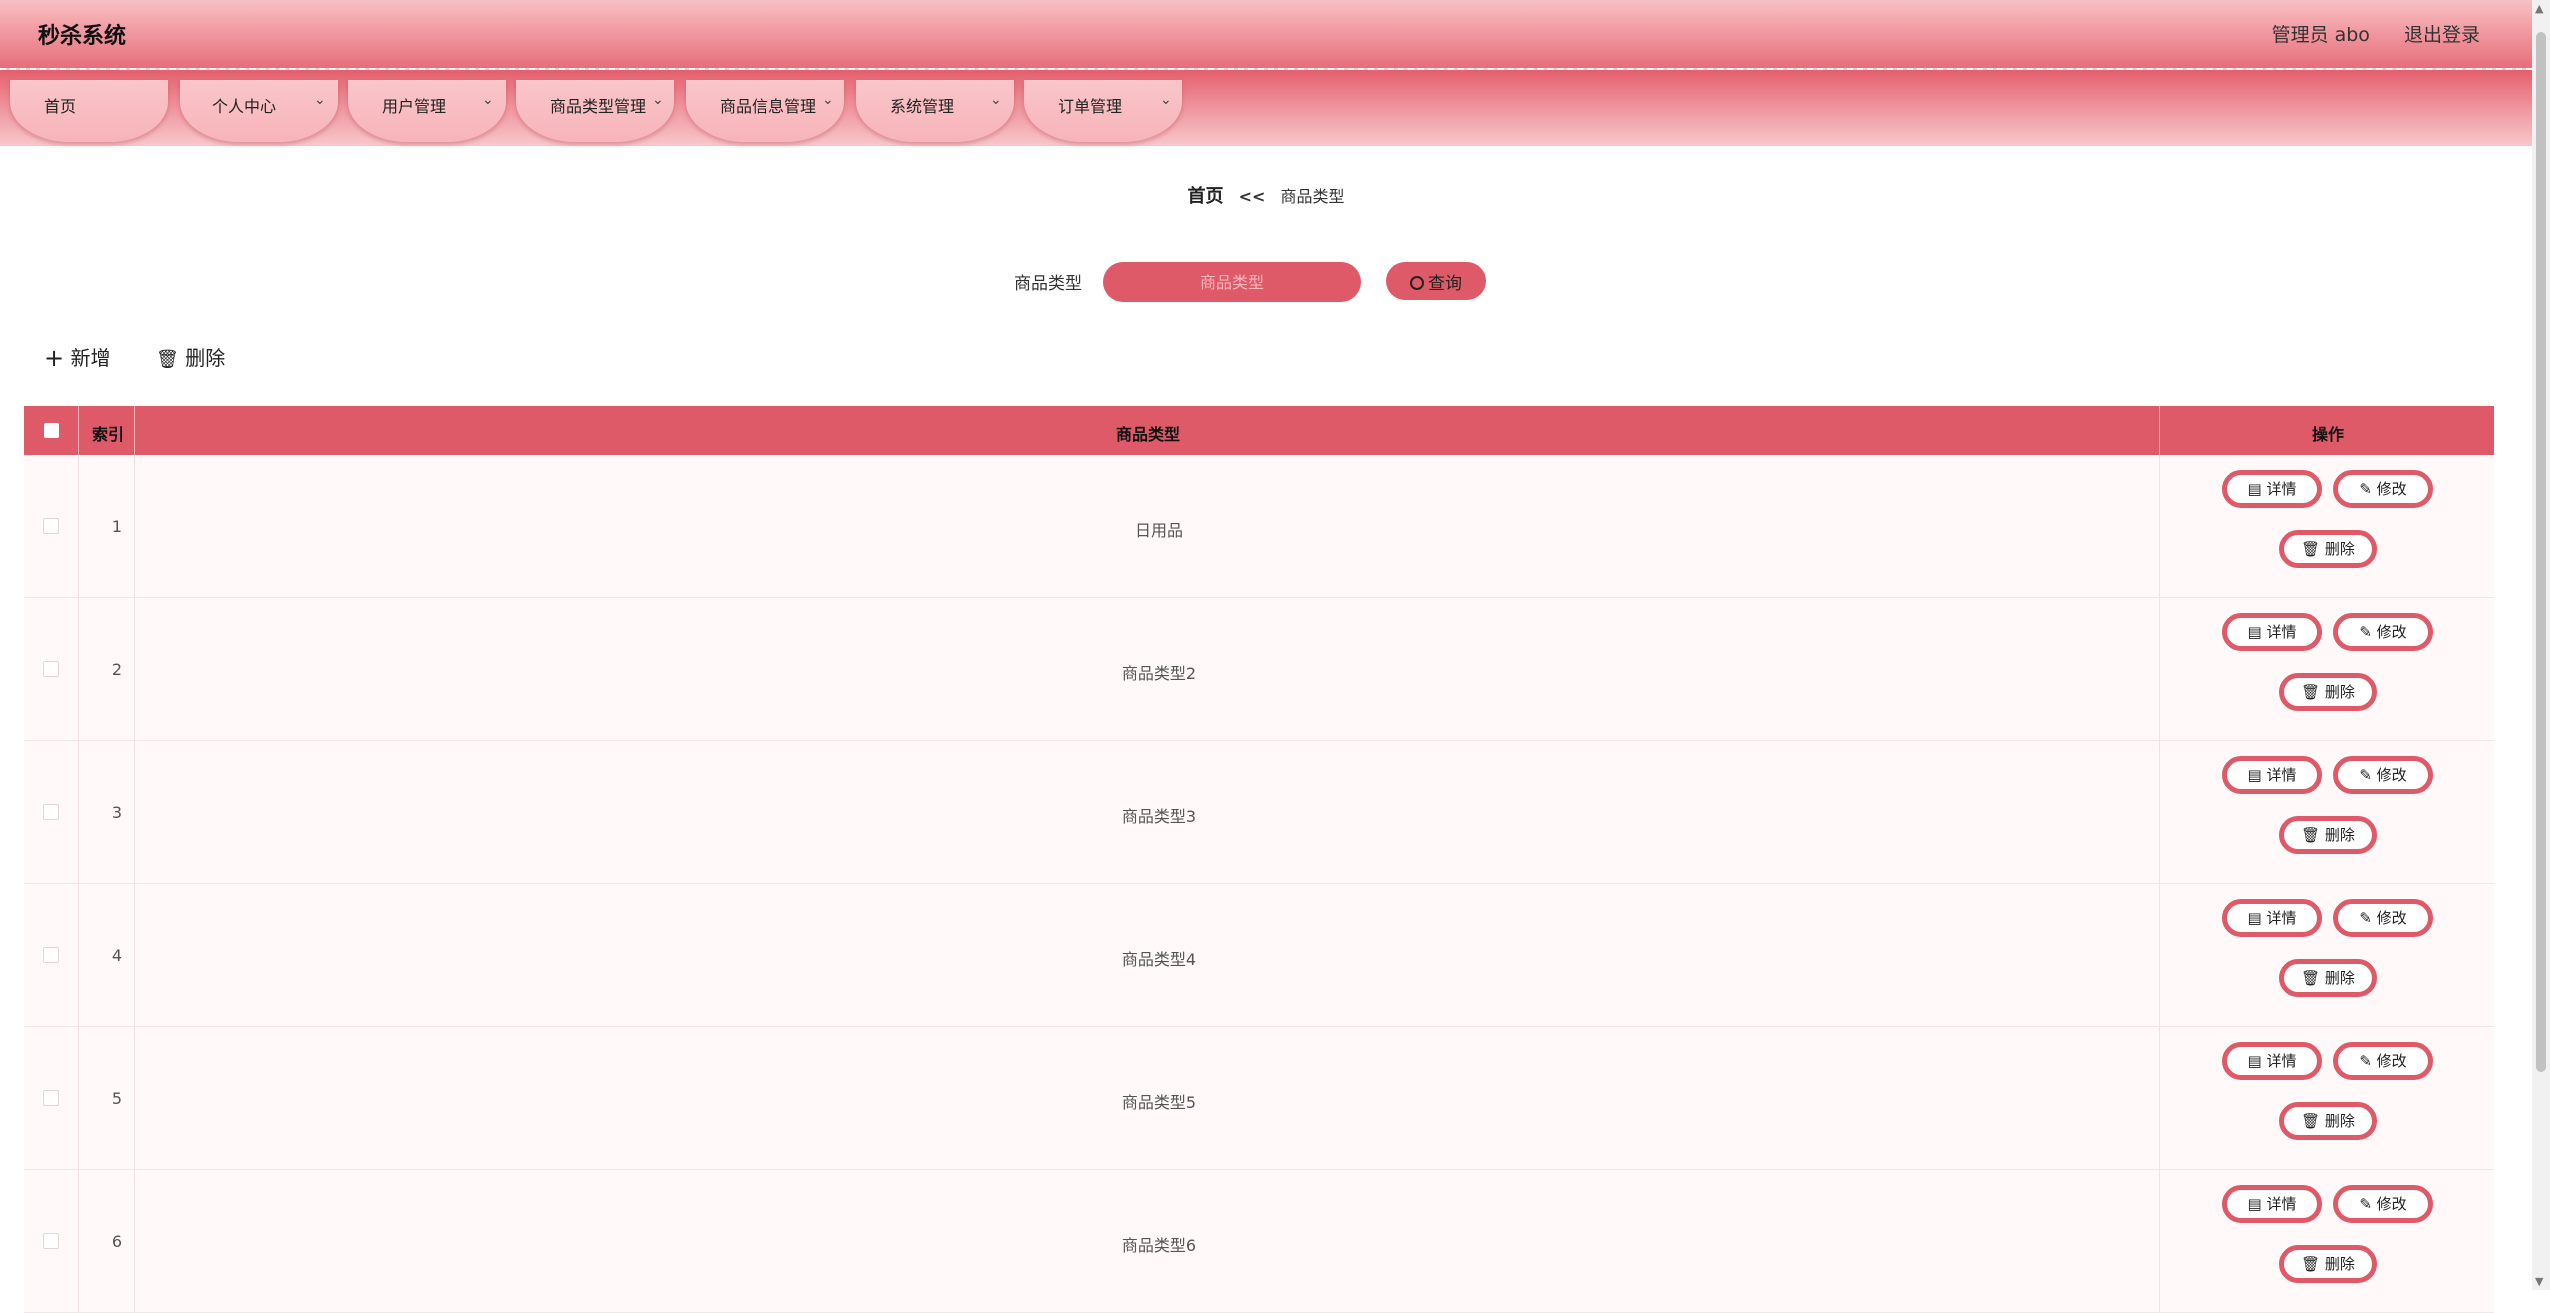 This screenshot has width=2550, height=1313. Describe the element at coordinates (1159, 1102) in the screenshot. I see `row-product-type: 商品类型5` at that location.